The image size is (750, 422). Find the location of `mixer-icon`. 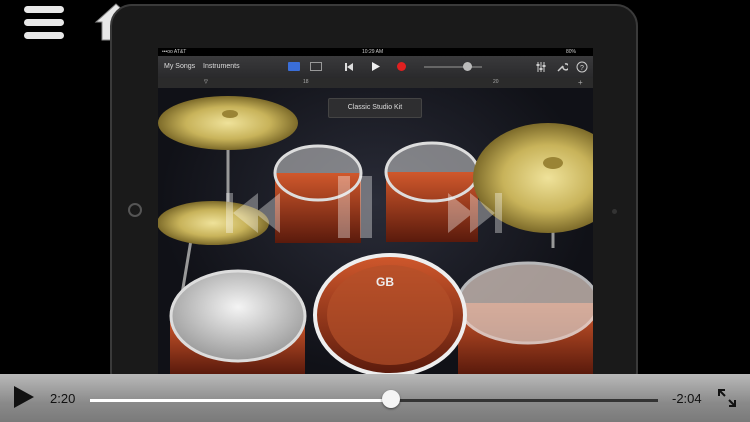

mixer-icon is located at coordinates (541, 67).